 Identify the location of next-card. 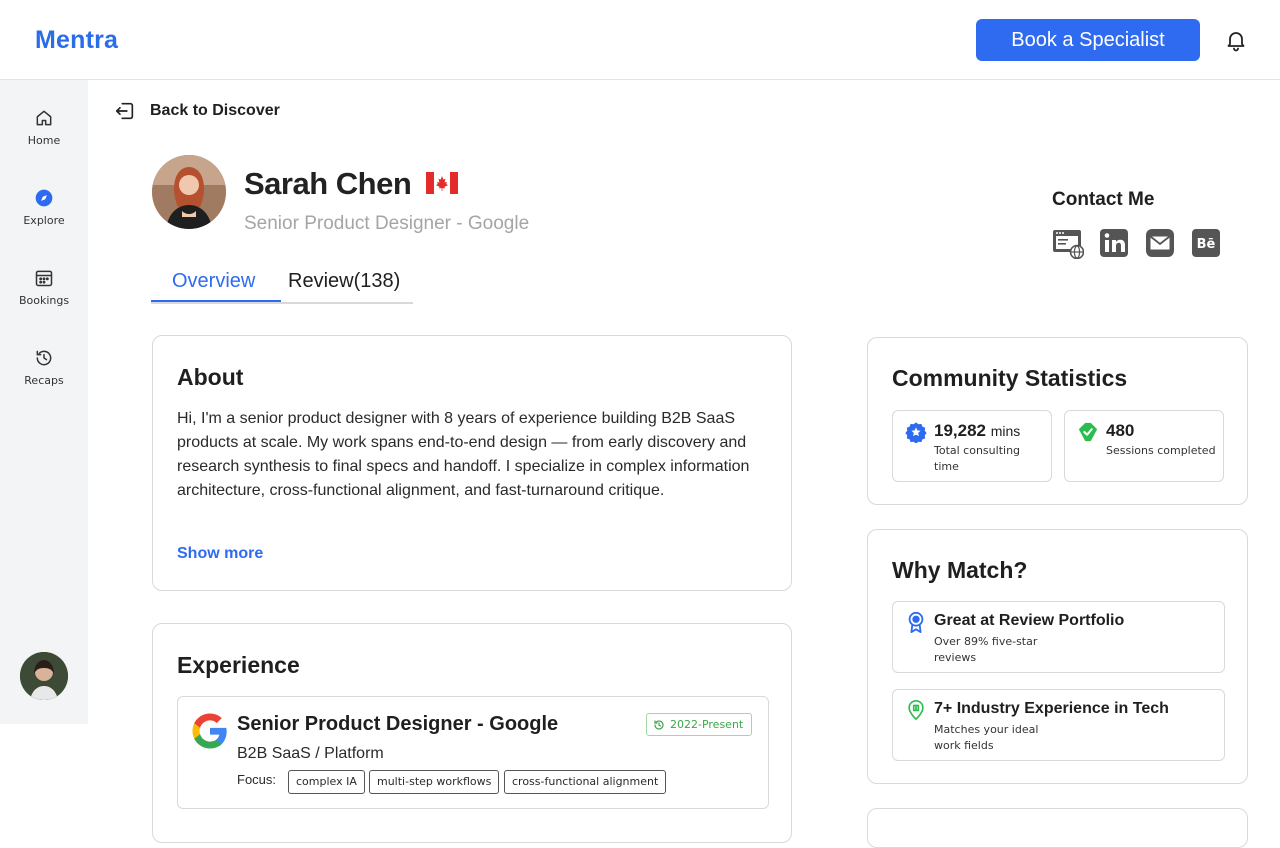
(1057, 828).